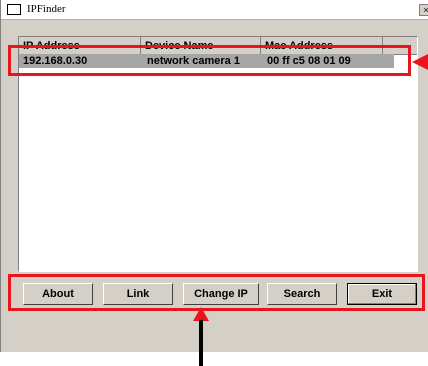  Describe the element at coordinates (216, 292) in the screenshot. I see `buttons-highlight-box` at that location.